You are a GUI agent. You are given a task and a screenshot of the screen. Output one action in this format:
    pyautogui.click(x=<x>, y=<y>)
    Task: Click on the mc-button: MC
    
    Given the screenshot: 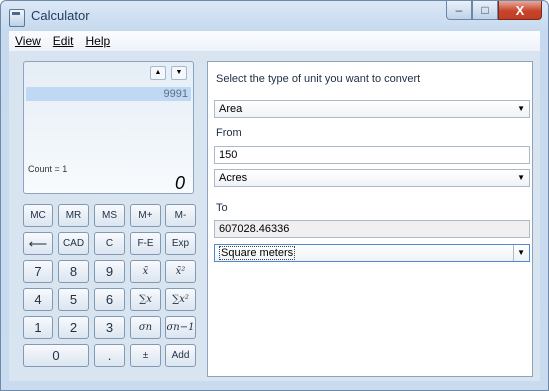 What is the action you would take?
    pyautogui.click(x=38, y=215)
    